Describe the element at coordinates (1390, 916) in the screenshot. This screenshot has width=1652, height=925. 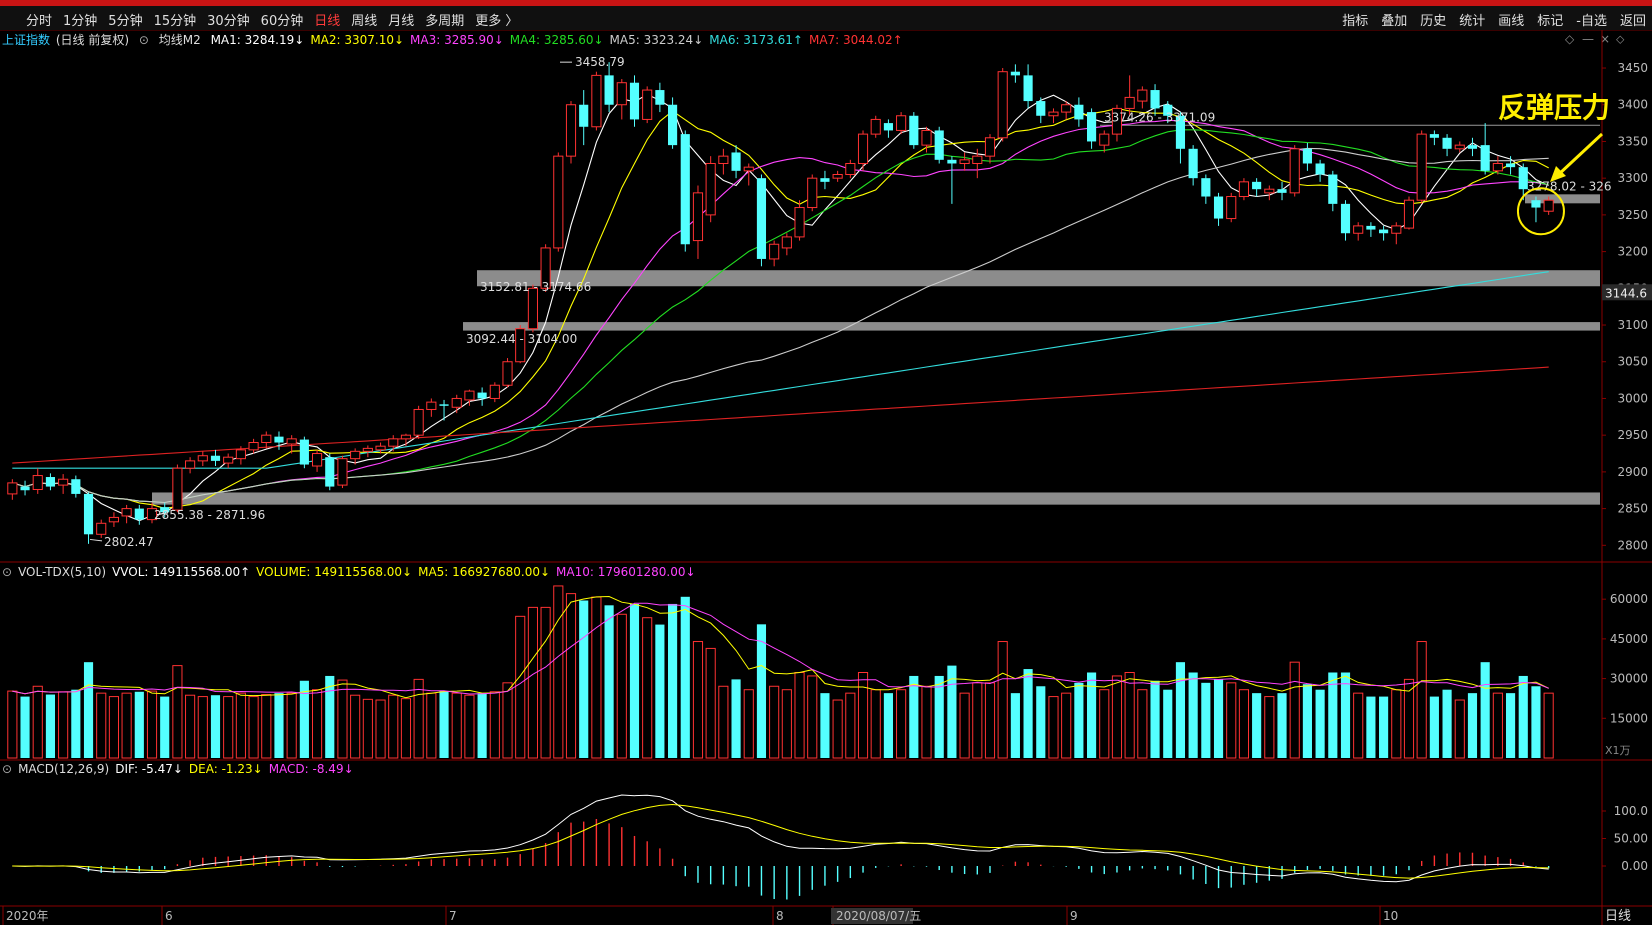
I see `time-tick-label: 10` at that location.